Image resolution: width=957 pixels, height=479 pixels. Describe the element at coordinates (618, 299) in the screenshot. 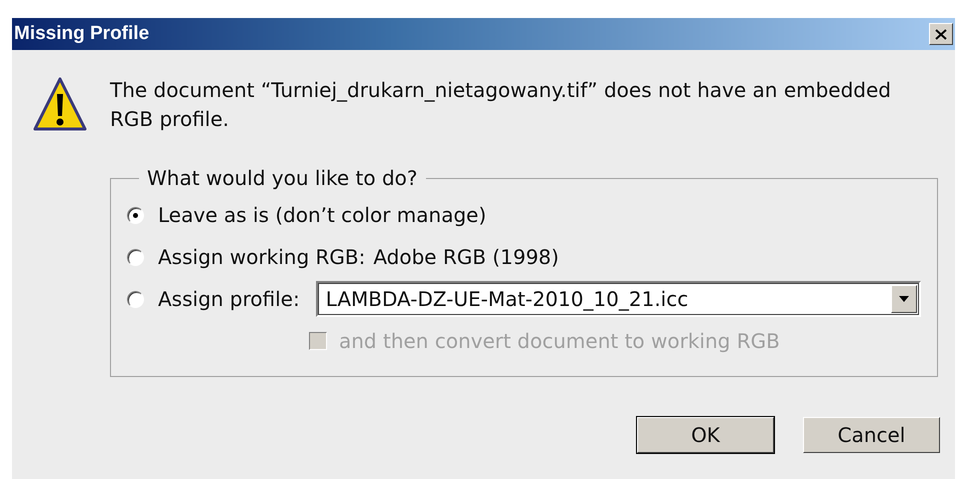

I see `profile-dropdown: LAMBDA-DZ-UE-Mat-2010_10_21.icc` at that location.